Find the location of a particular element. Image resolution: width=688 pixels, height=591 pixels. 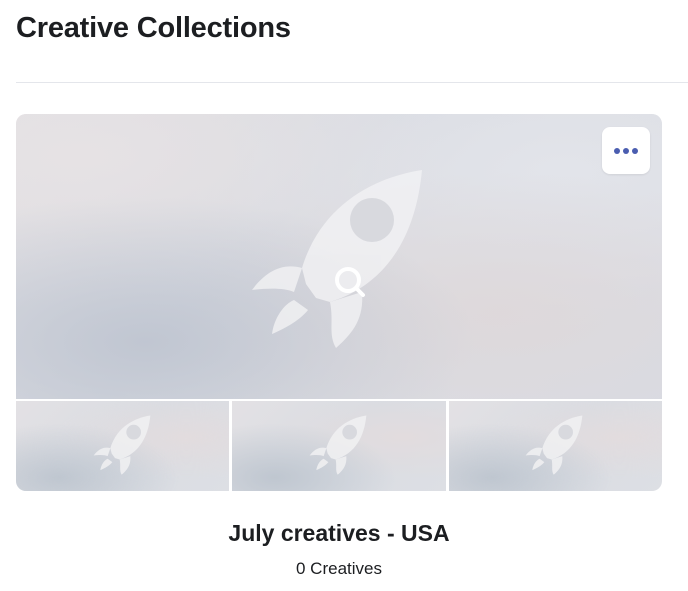

more-options-button is located at coordinates (626, 150).